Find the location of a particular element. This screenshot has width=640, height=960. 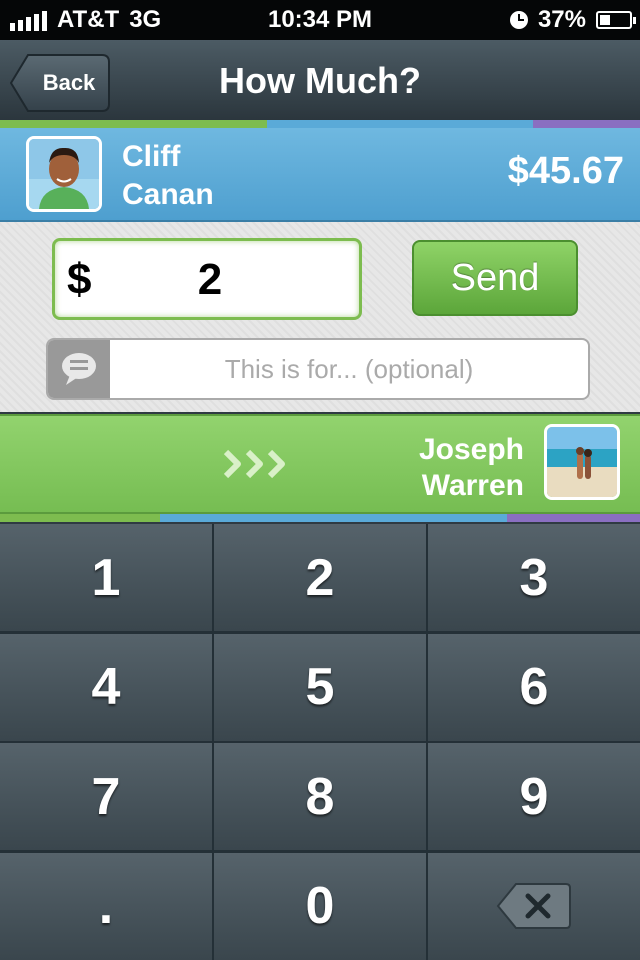

payee-first-name: Joseph is located at coordinates (471, 449).